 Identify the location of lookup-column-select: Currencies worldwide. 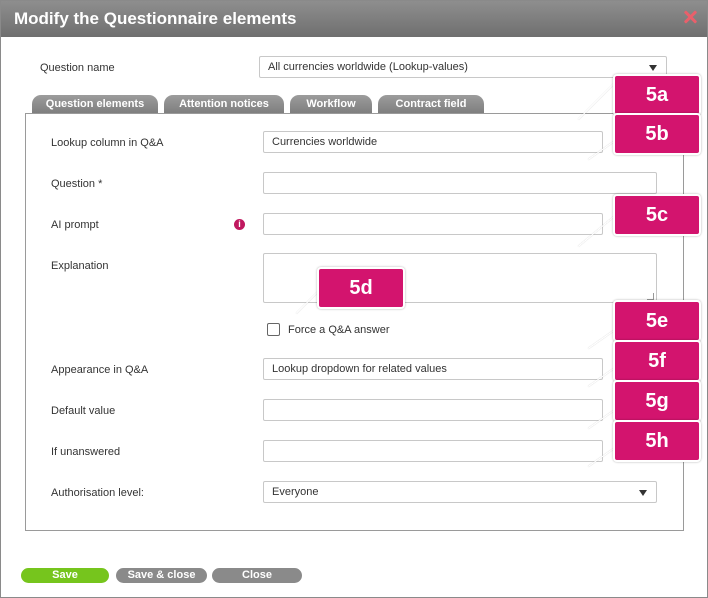
(433, 142).